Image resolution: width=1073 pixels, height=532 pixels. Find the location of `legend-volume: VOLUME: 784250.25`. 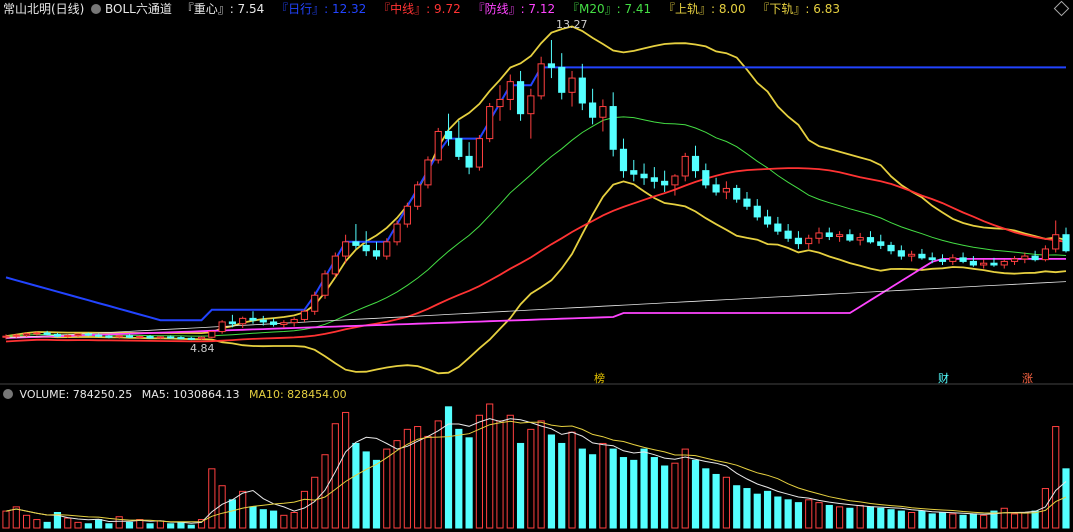

legend-volume: VOLUME: 784250.25 is located at coordinates (76, 394).